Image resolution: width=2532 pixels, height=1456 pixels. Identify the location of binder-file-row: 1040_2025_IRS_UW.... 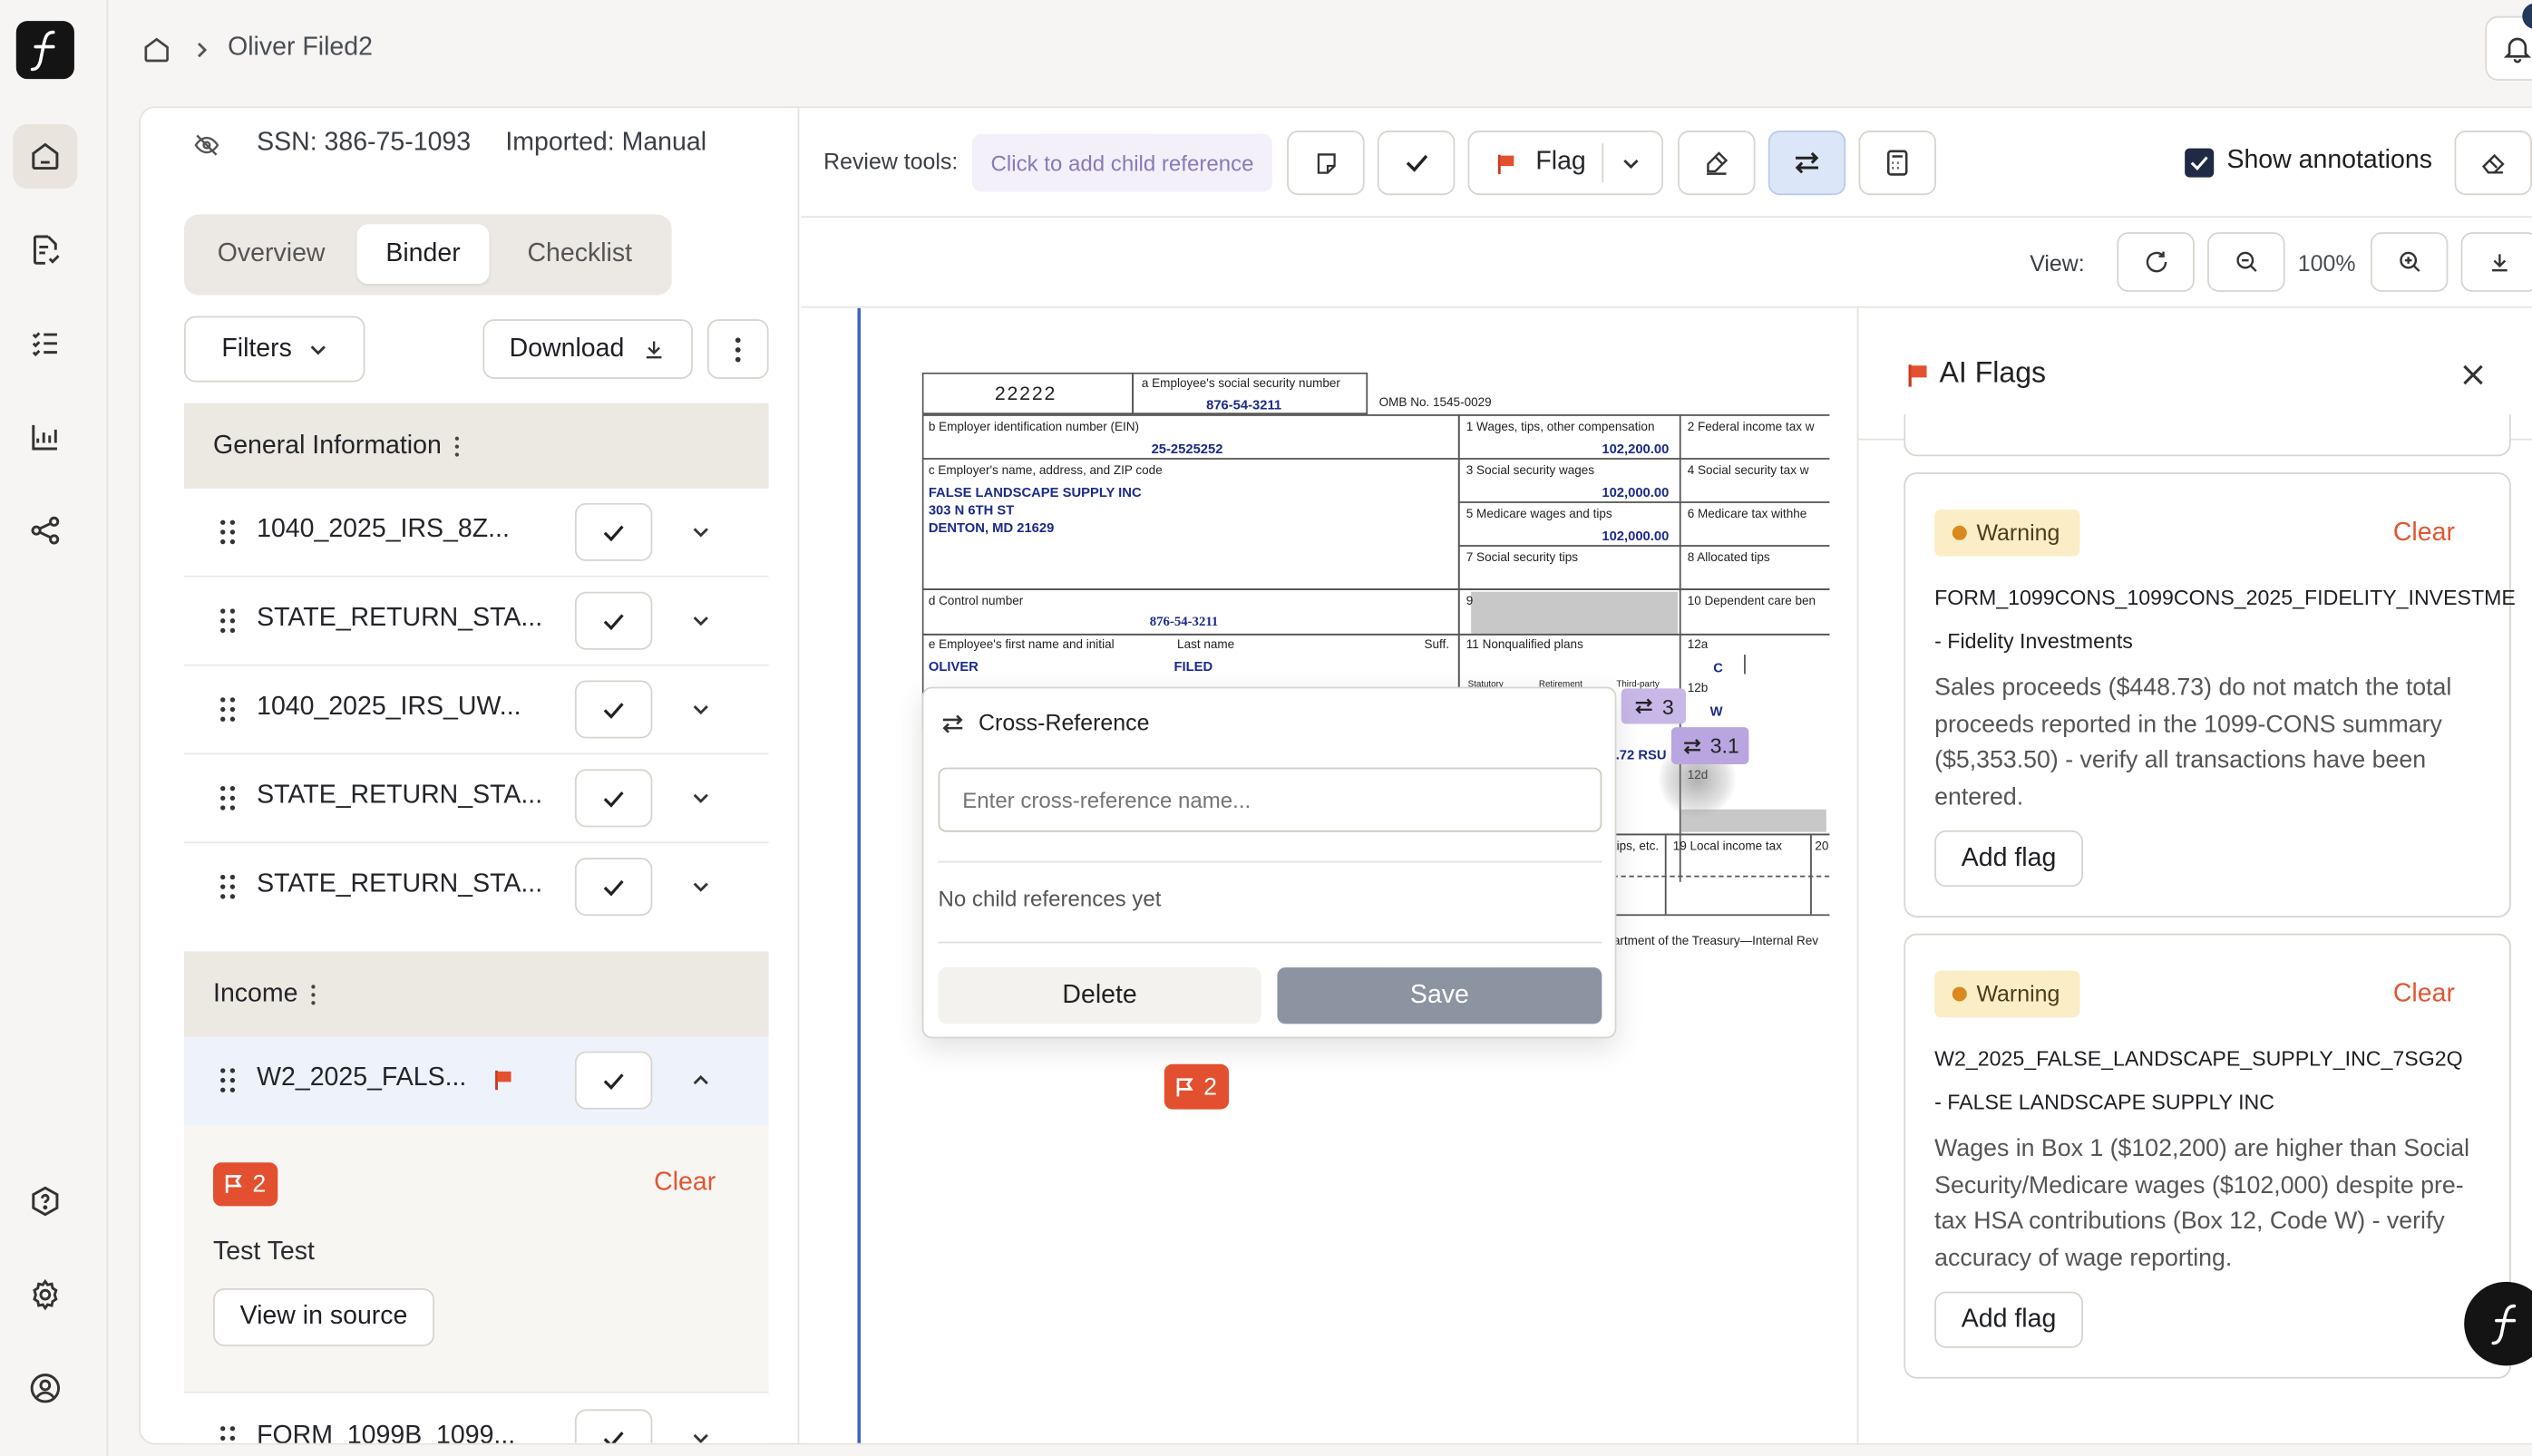
(476, 710).